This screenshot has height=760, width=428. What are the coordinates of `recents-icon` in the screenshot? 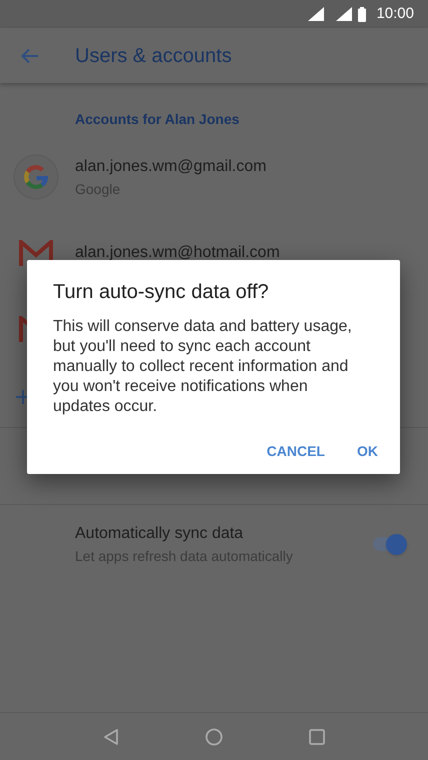 It's located at (317, 736).